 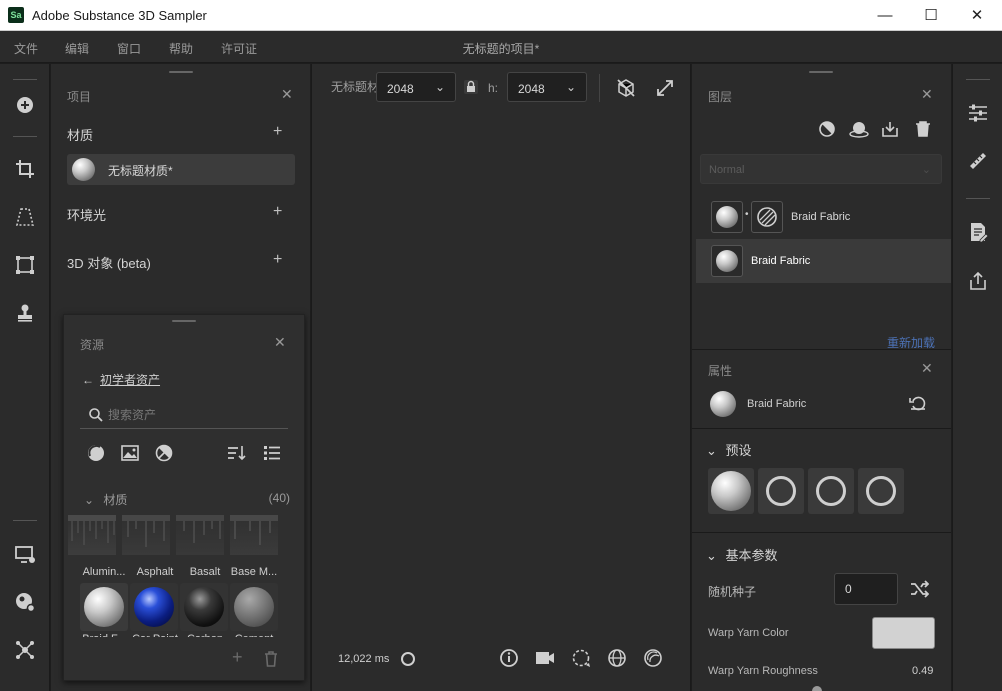 I want to click on transform-icon, so click(x=25, y=265).